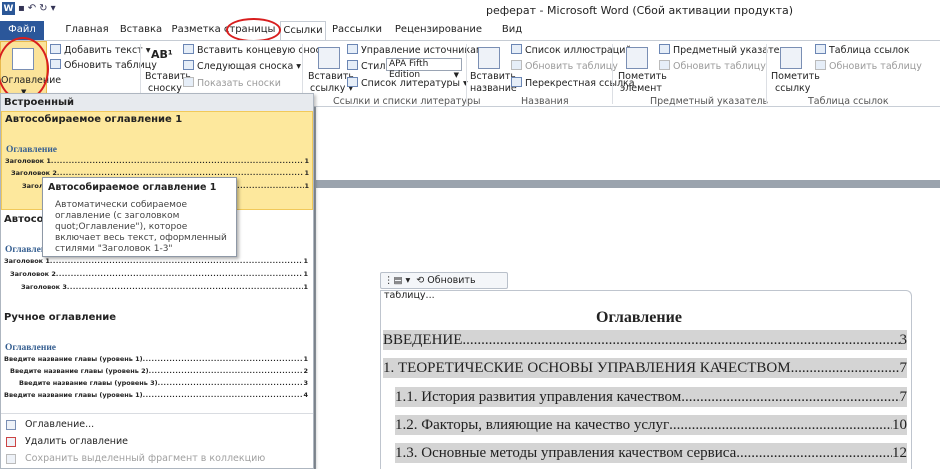  I want to click on table-of-authorities-icon, so click(820, 49).